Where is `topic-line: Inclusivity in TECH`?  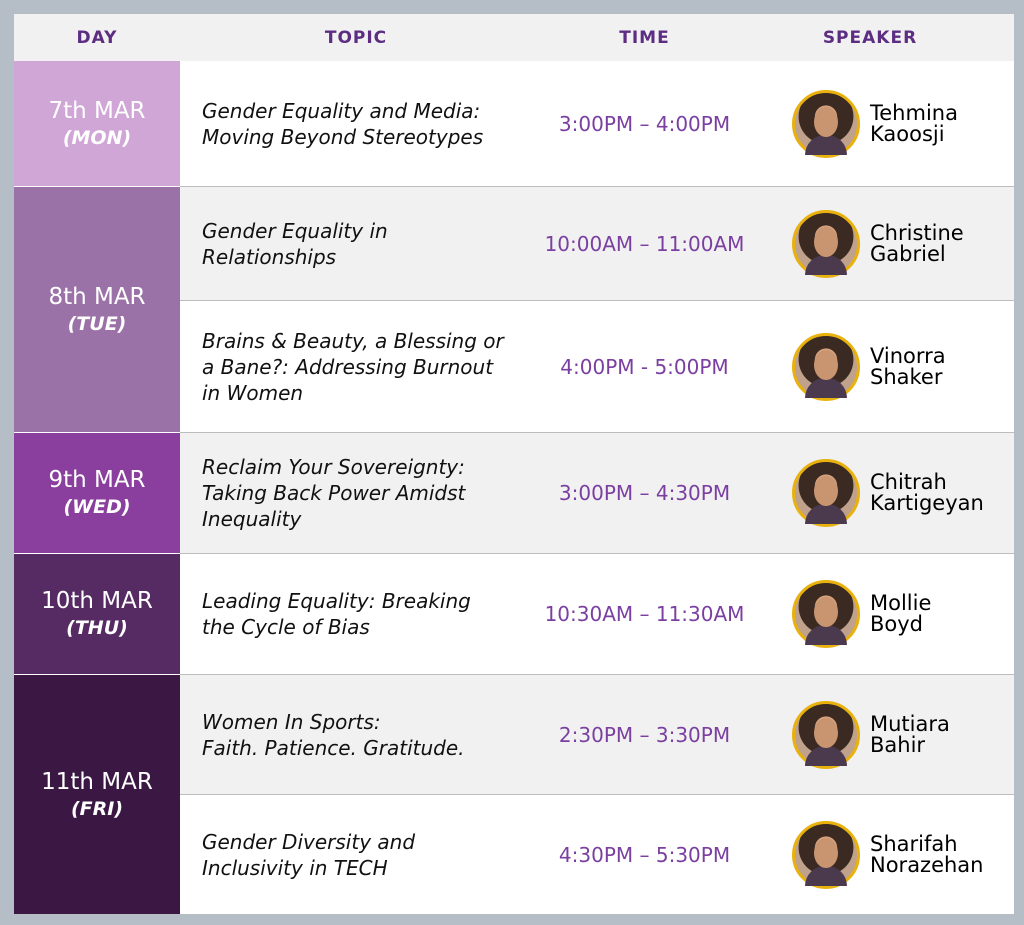
topic-line: Inclusivity in TECH is located at coordinates (295, 867).